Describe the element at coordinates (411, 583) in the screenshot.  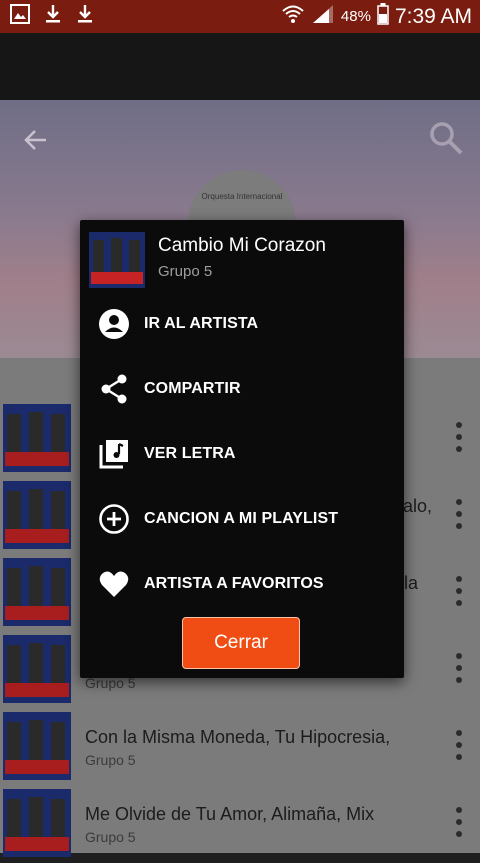
I see `song-title: la` at that location.